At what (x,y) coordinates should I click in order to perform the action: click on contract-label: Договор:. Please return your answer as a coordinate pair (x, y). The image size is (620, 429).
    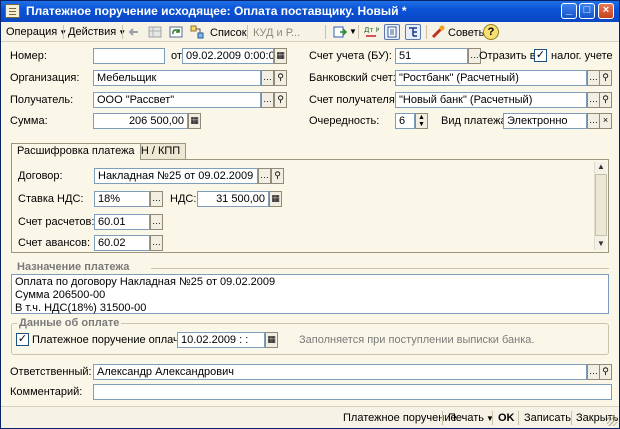
    Looking at the image, I should click on (40, 176).